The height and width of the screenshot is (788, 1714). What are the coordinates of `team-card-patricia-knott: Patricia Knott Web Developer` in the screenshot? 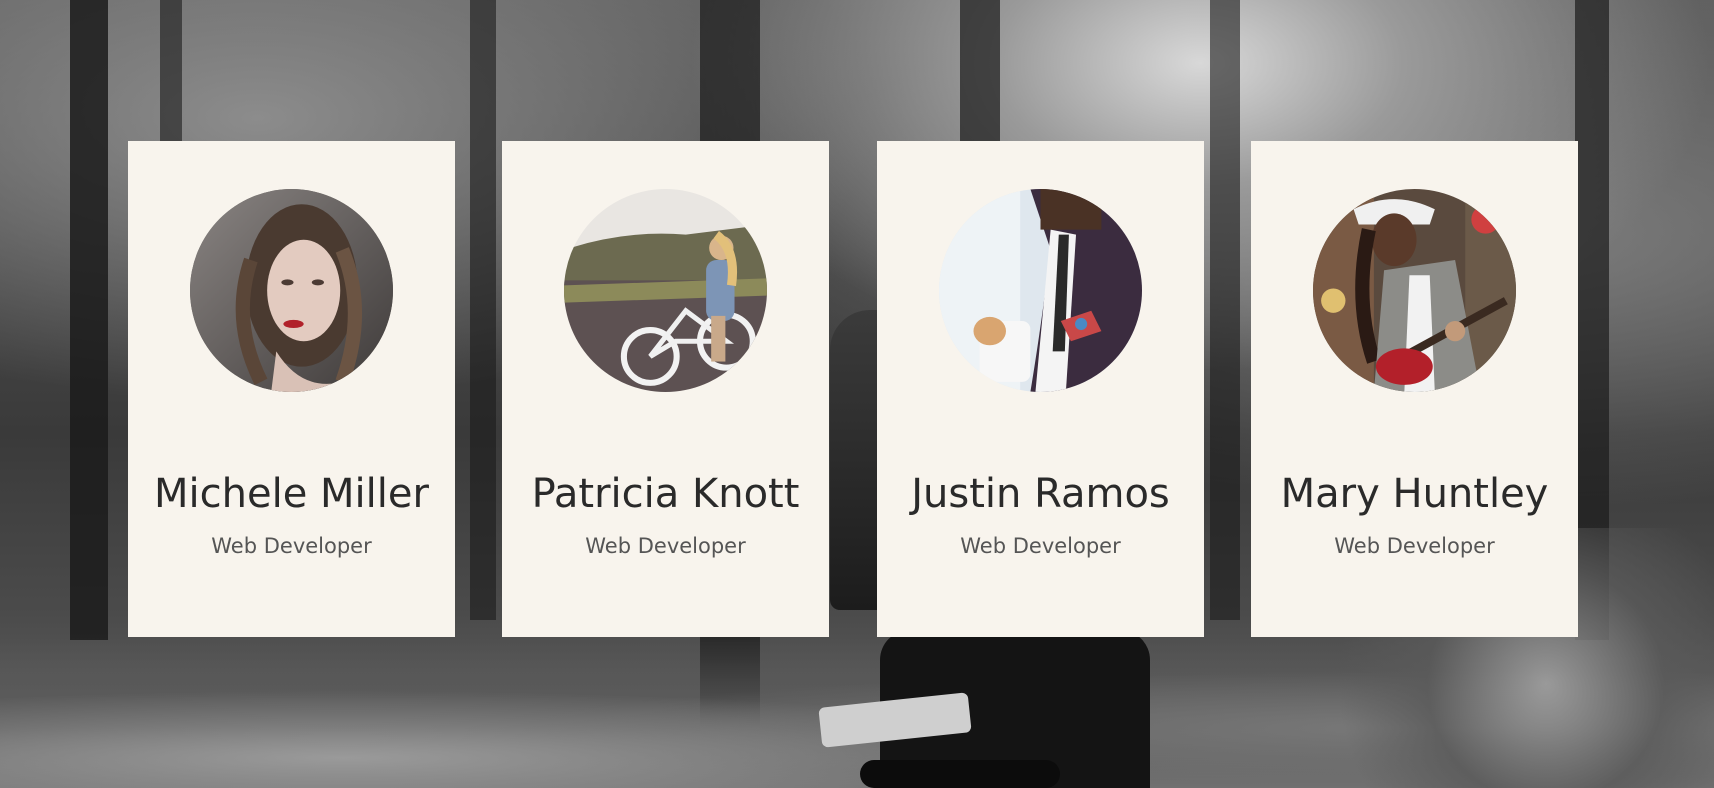 It's located at (665, 389).